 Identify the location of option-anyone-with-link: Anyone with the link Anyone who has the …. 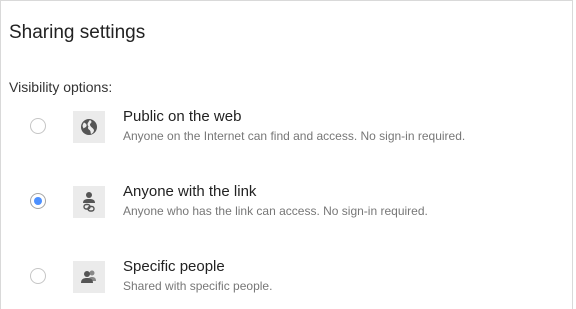
(287, 203).